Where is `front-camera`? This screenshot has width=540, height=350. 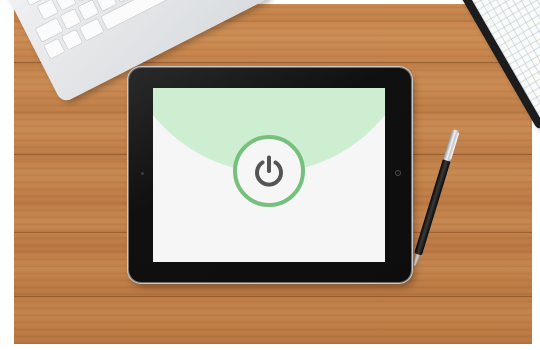 front-camera is located at coordinates (142, 173).